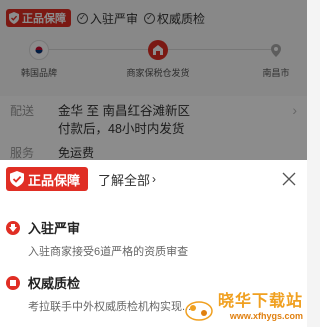 The image size is (320, 327). I want to click on close-icon, so click(289, 179).